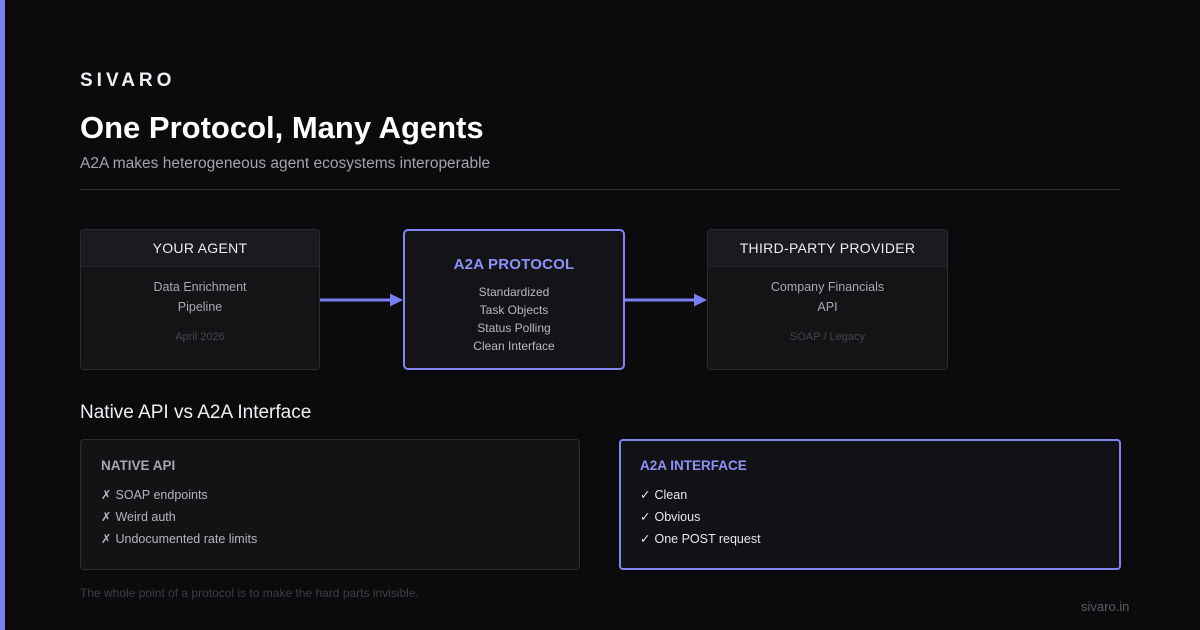 The height and width of the screenshot is (630, 1200). What do you see at coordinates (340, 495) in the screenshot?
I see `native-api-item: ✗ SOAP endpoints` at bounding box center [340, 495].